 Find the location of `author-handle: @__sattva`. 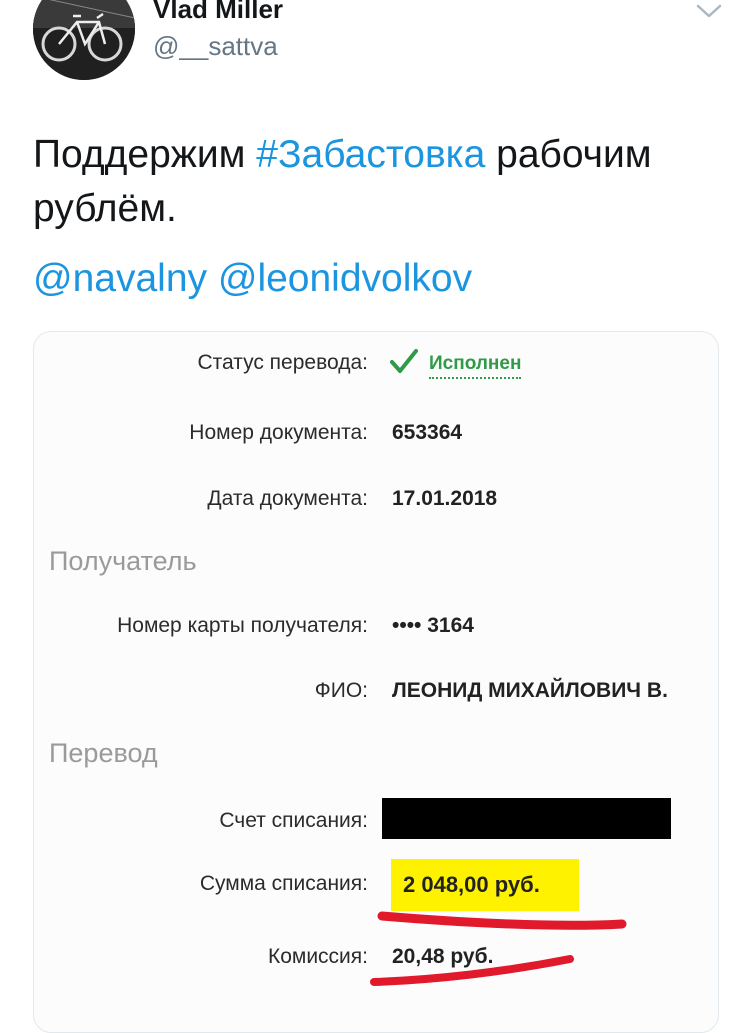

author-handle: @__sattva is located at coordinates (215, 46).